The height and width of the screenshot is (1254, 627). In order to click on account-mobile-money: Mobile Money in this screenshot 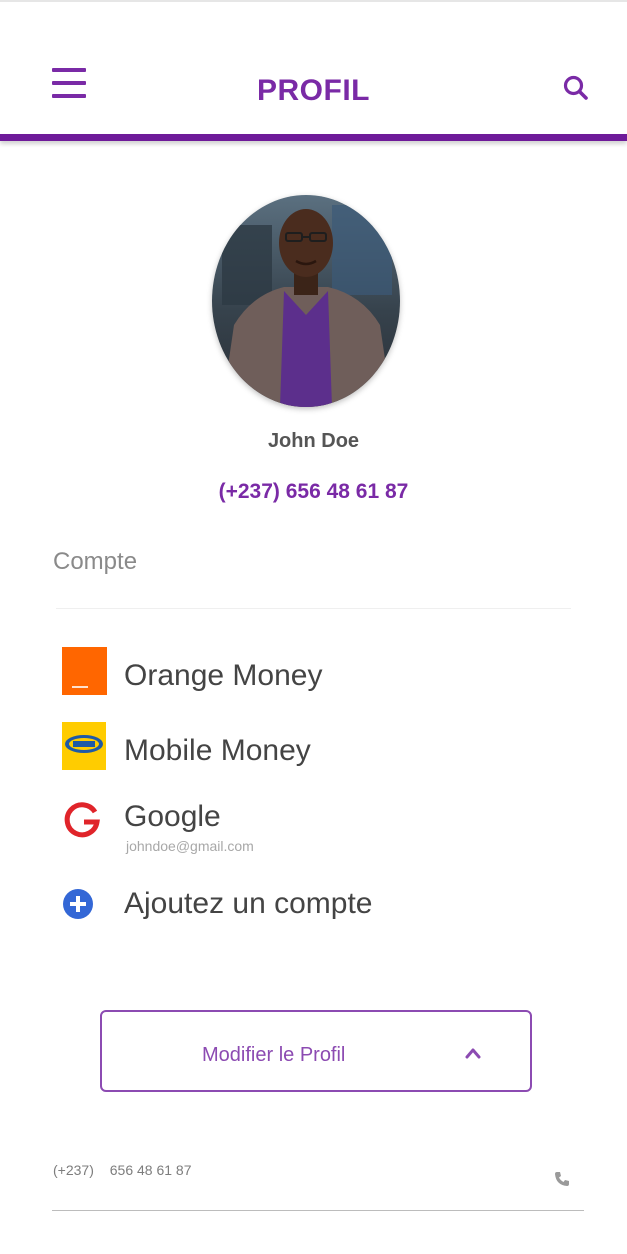, I will do `click(312, 749)`.